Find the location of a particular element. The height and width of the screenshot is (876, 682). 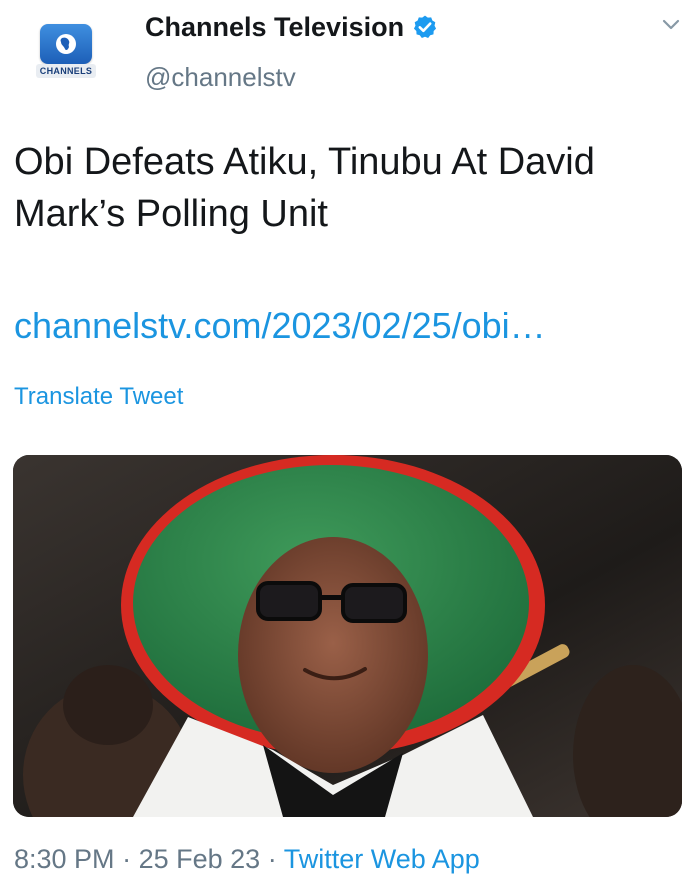

tweet-time: 8:30 PM is located at coordinates (64, 859).